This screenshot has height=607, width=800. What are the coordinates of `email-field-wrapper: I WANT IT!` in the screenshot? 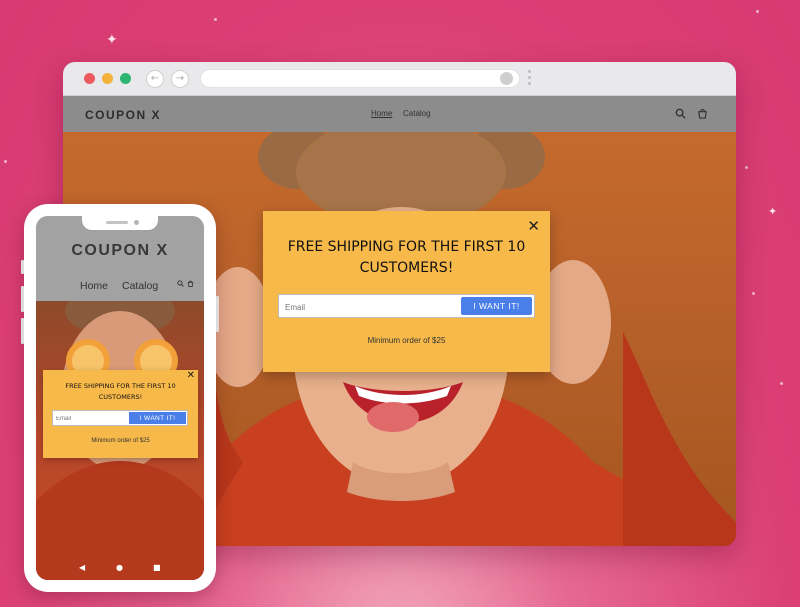 It's located at (406, 306).